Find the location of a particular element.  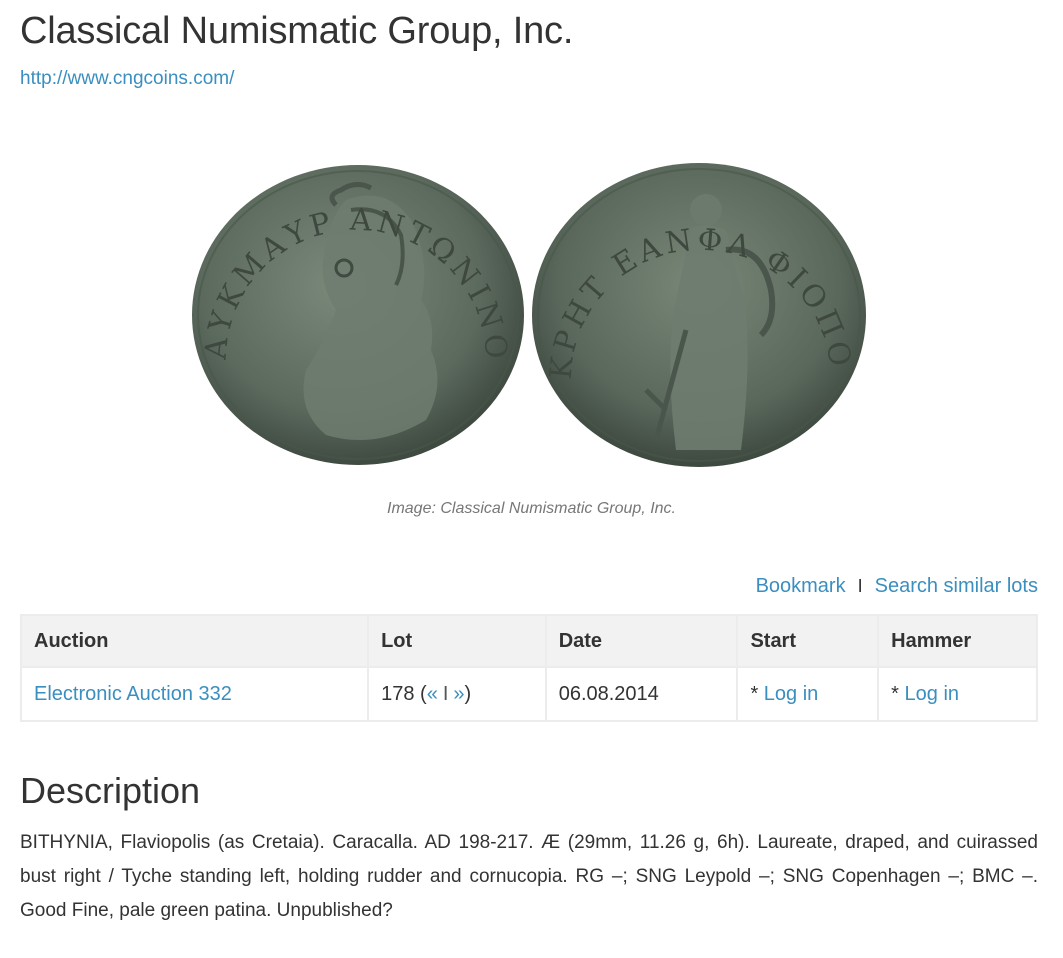

start-login-link: Log in is located at coordinates (791, 694).